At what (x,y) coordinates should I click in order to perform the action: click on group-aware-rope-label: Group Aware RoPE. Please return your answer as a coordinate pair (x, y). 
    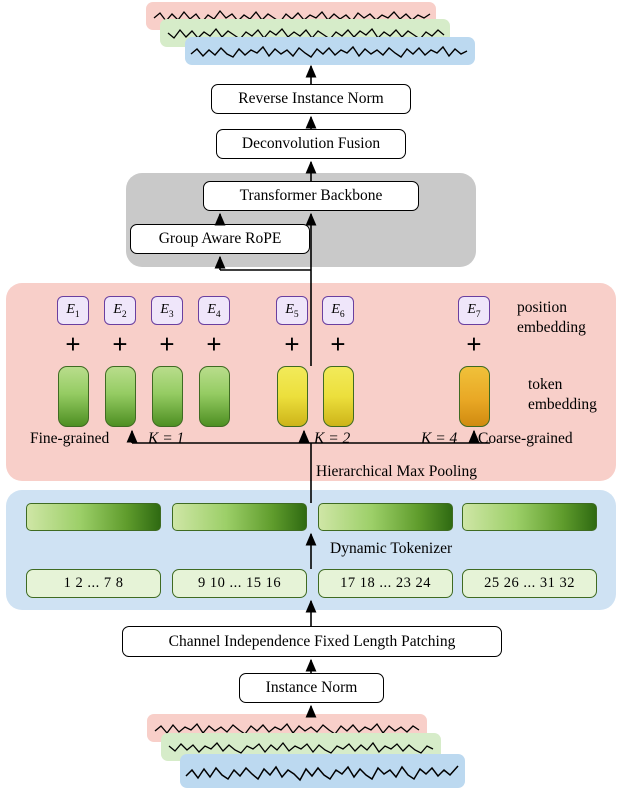
    Looking at the image, I should click on (220, 238).